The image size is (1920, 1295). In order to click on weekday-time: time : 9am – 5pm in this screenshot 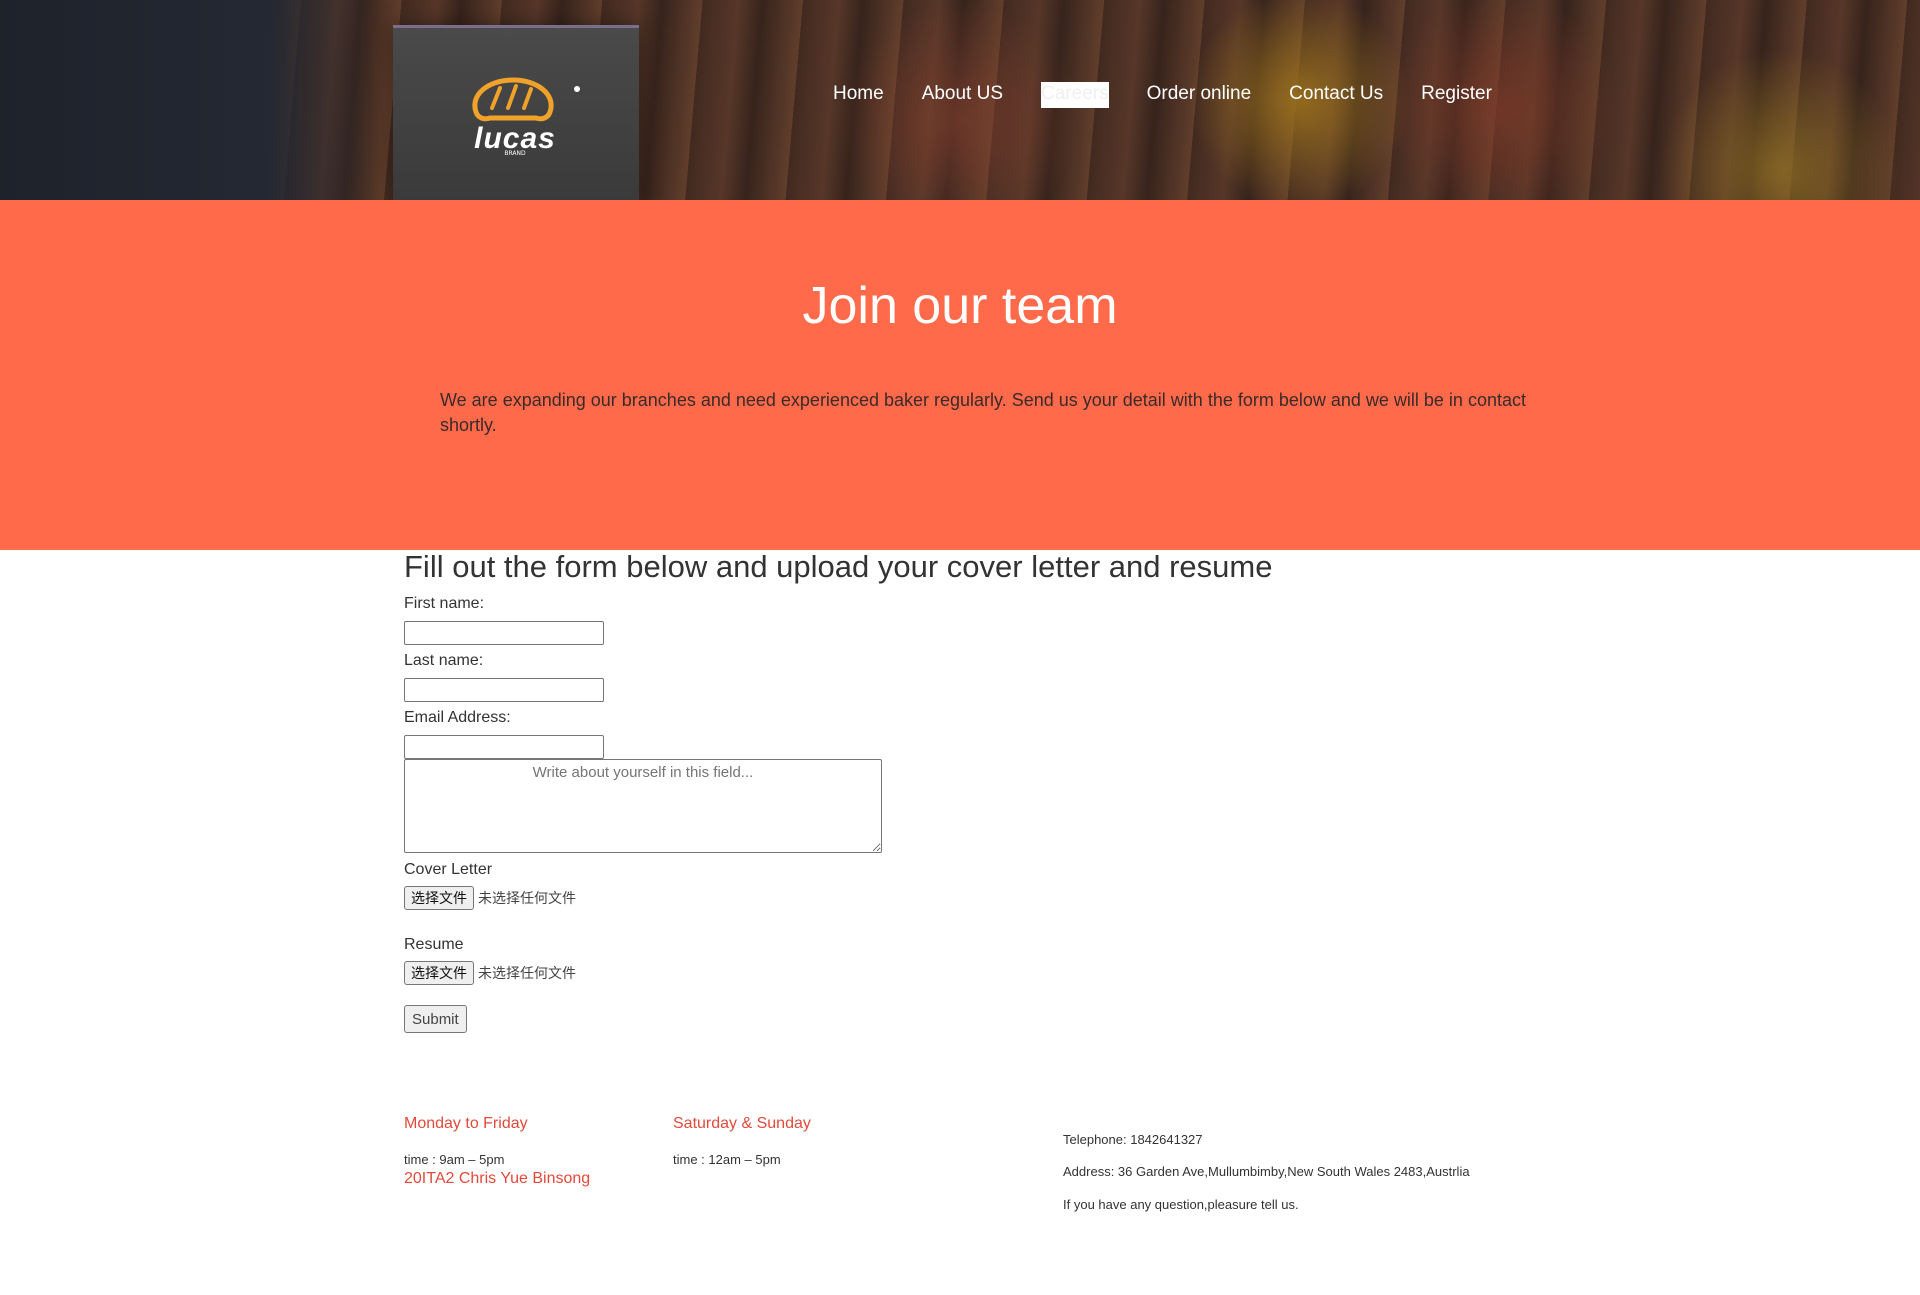, I will do `click(454, 1159)`.